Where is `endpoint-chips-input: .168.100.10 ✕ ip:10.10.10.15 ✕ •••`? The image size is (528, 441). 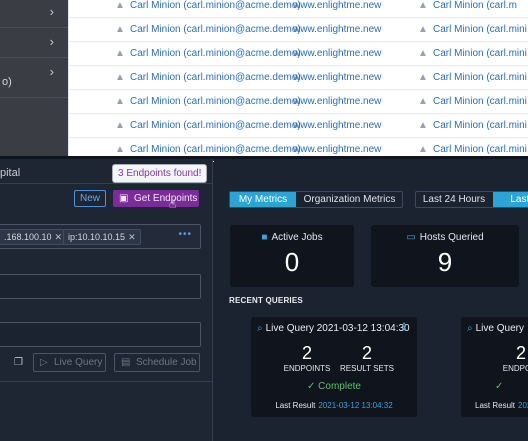 endpoint-chips-input: .168.100.10 ✕ ip:10.10.10.15 ✕ ••• is located at coordinates (100, 236).